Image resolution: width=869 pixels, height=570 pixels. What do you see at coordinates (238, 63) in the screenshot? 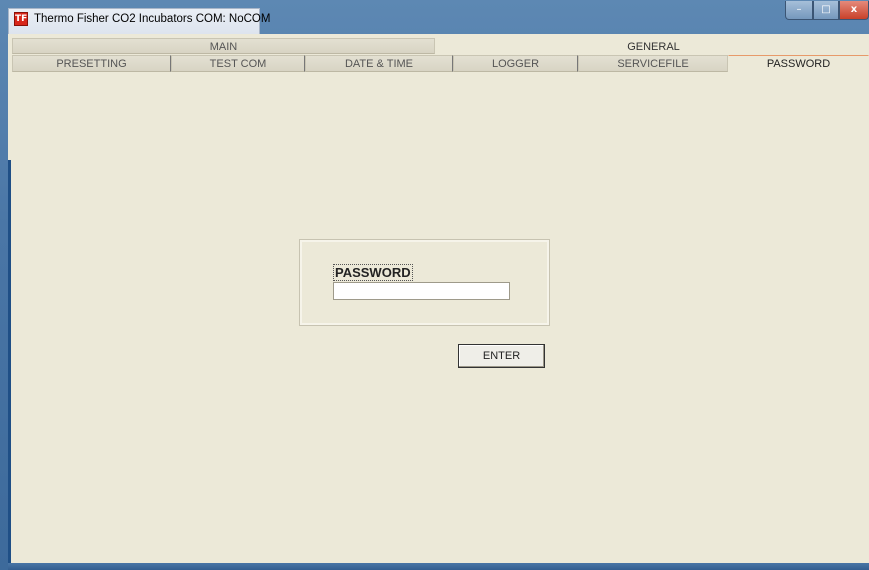
I see `tab-test-com: TEST COM` at bounding box center [238, 63].